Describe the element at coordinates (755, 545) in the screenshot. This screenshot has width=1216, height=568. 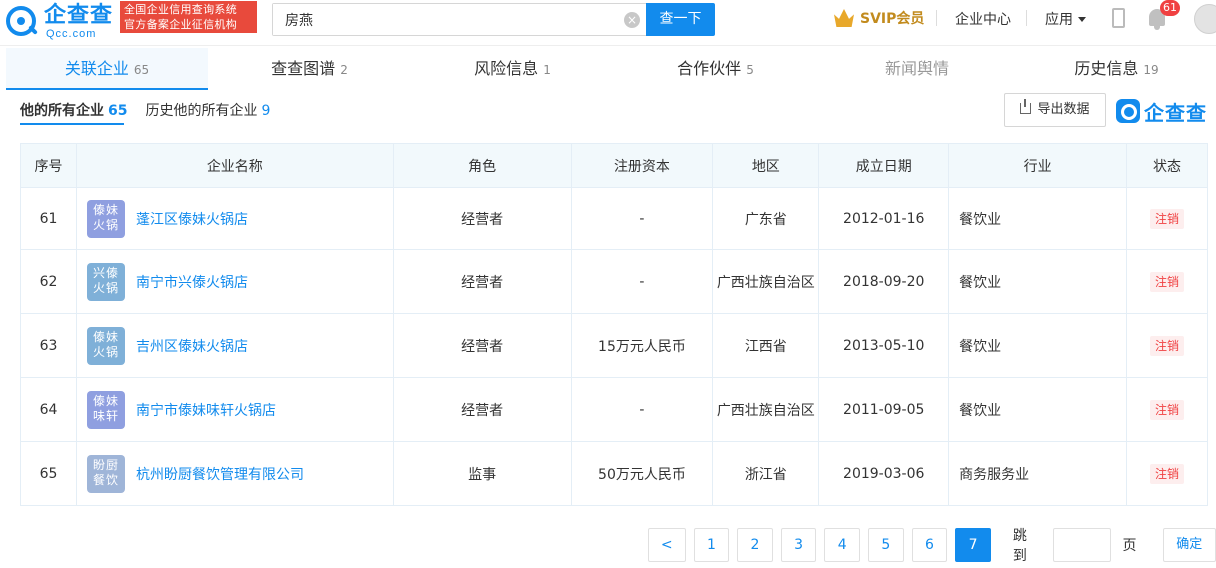
I see `page-button-2: 2` at that location.